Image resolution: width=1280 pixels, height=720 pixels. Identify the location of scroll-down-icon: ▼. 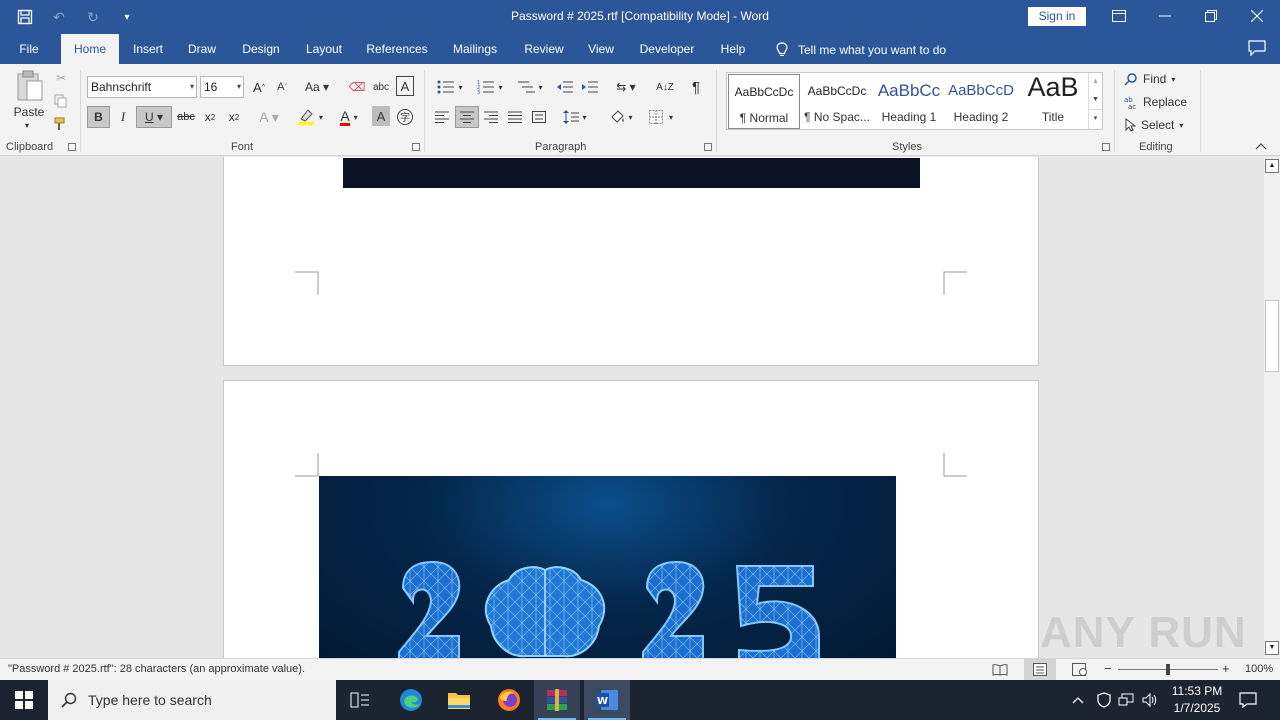
(1272, 648).